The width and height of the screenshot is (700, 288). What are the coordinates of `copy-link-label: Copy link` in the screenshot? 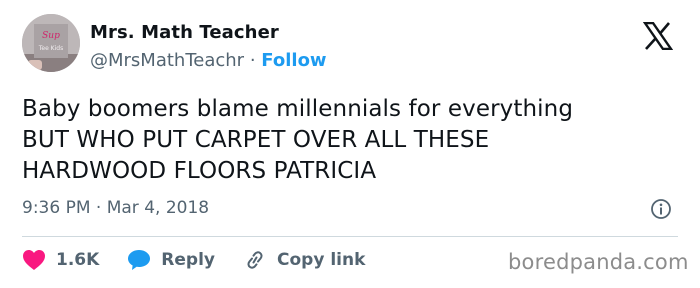 It's located at (321, 260).